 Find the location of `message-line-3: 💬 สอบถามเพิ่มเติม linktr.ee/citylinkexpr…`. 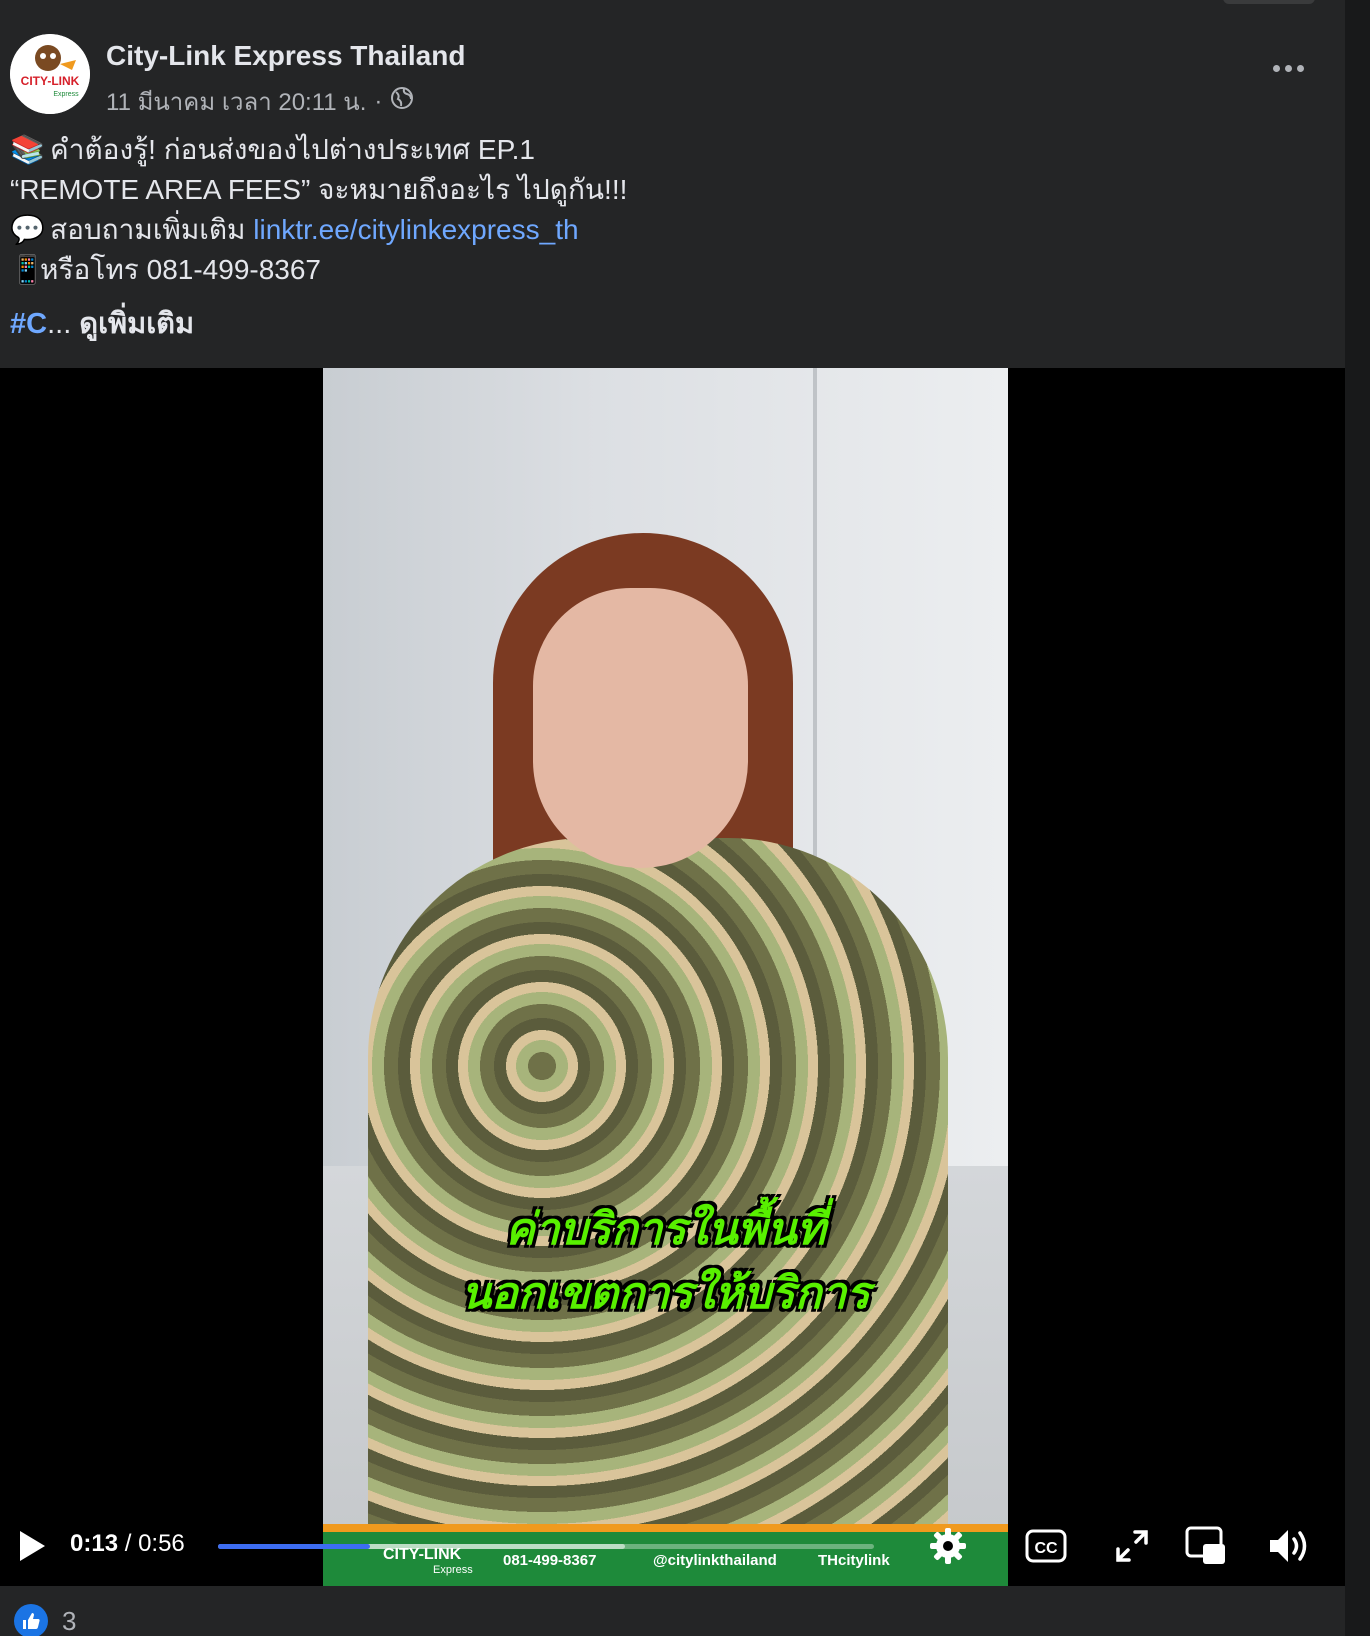

message-line-3: 💬 สอบถามเพิ่มเติม linktr.ee/citylinkexpr… is located at coordinates (665, 230).